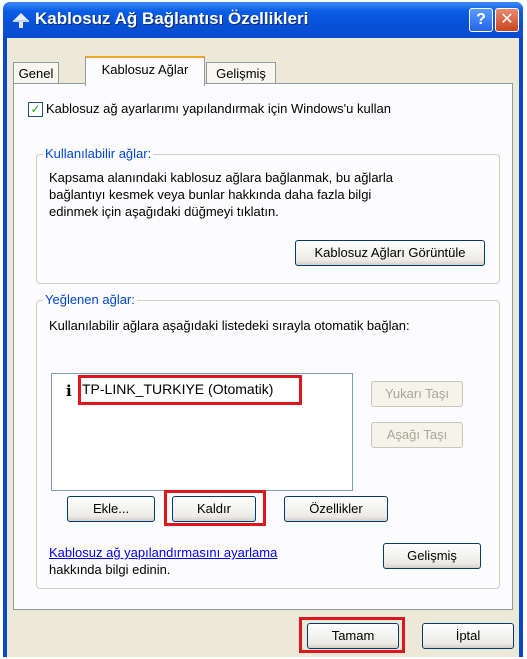 This screenshot has width=527, height=659. Describe the element at coordinates (163, 552) in the screenshot. I see `learn-more-link: Kablosuz ağ yapılandırmasını ayarlama` at that location.